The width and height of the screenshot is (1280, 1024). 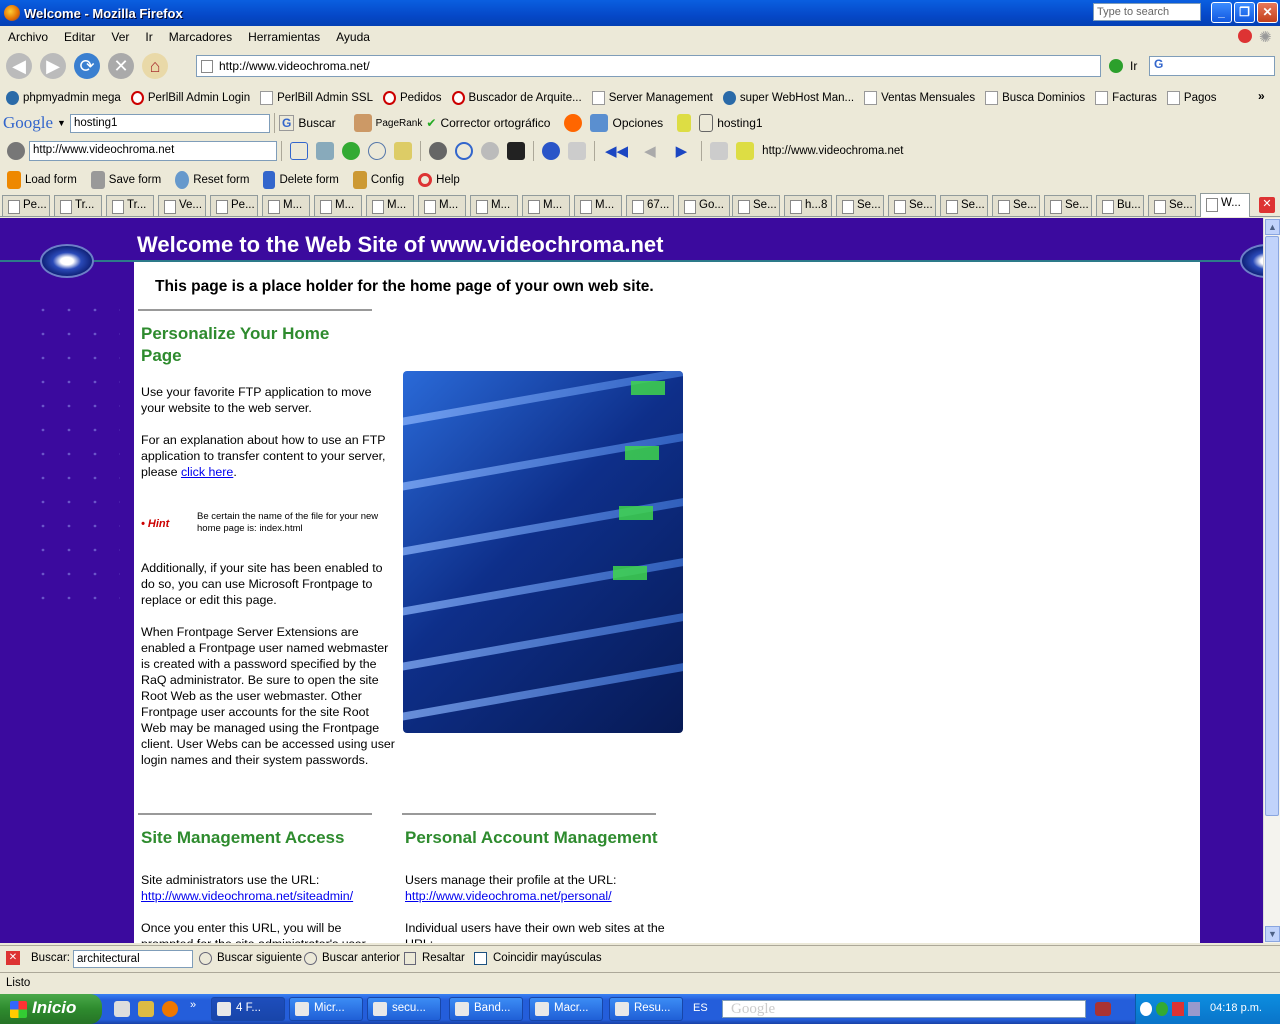 I want to click on menu-herramientas: Herramientas, so click(x=284, y=37).